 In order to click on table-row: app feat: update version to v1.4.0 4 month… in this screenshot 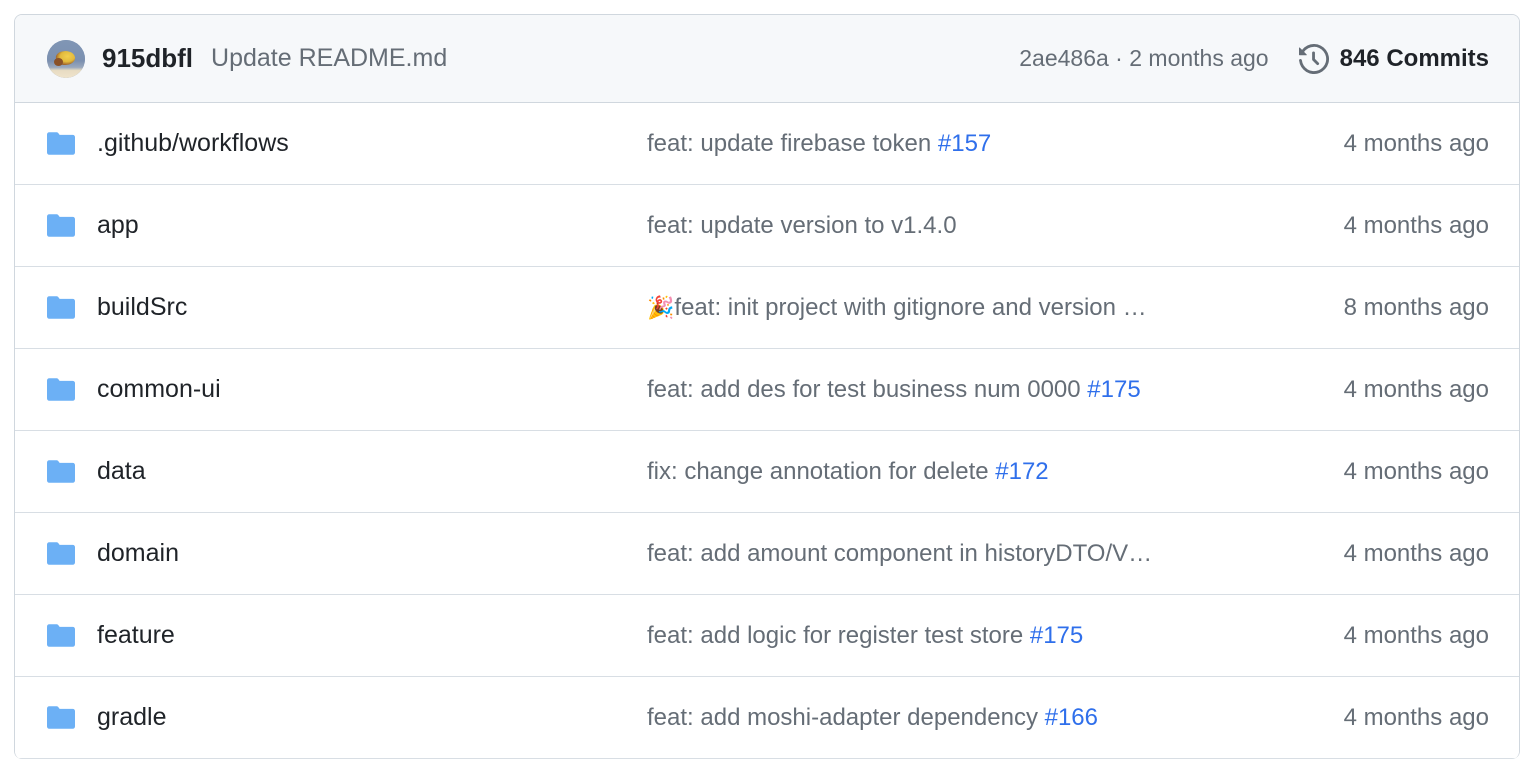, I will do `click(767, 226)`.